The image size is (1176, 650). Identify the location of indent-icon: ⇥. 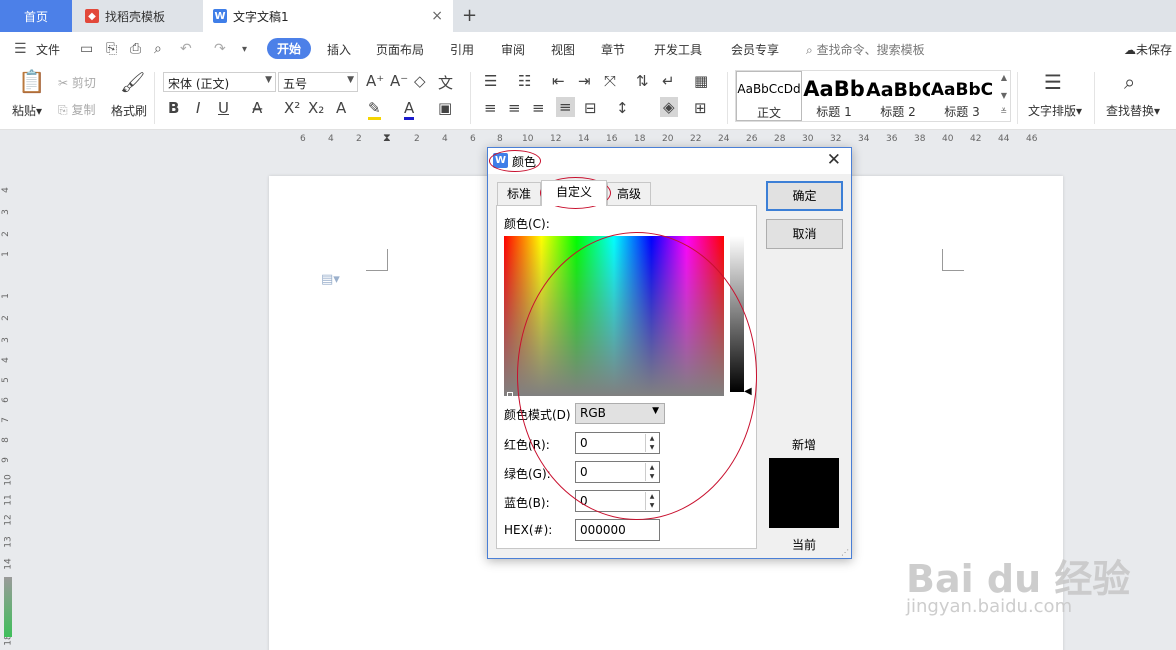
(584, 81).